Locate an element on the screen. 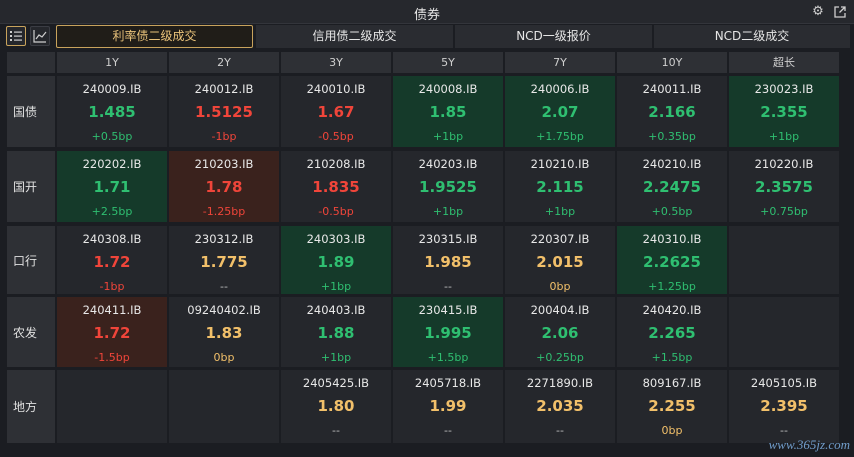 The image size is (854, 457). yield-cell-local-gov-7y: 2271890.IB 2.035 -- is located at coordinates (560, 406).